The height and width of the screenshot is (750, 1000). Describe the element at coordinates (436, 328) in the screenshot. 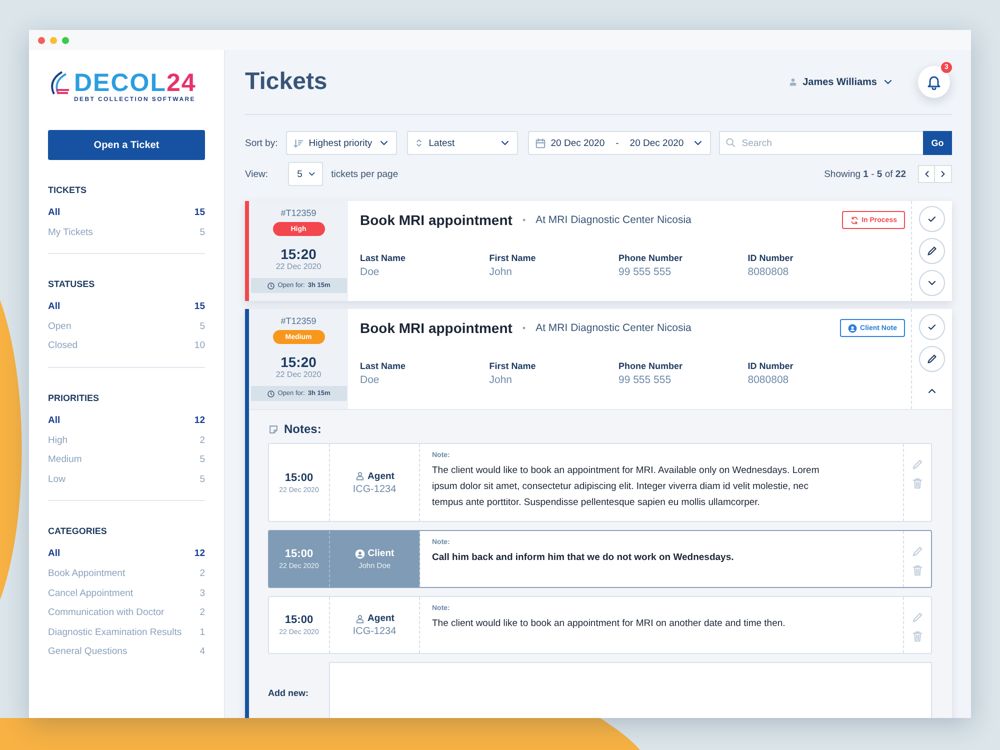

I see `ticket-title: Book MRI appointment` at that location.